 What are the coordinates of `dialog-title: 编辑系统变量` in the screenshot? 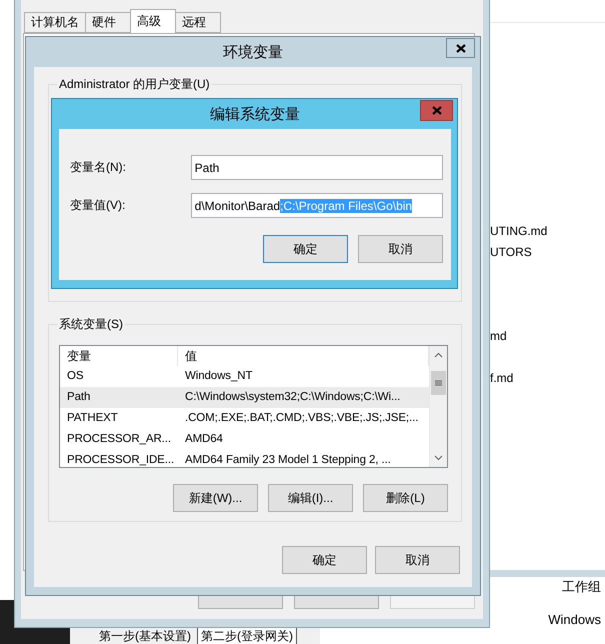 It's located at (255, 114).